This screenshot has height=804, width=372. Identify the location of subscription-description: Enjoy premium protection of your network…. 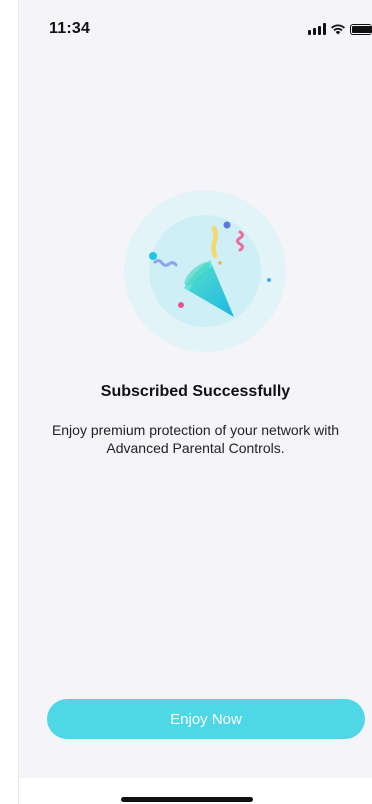
(195, 439).